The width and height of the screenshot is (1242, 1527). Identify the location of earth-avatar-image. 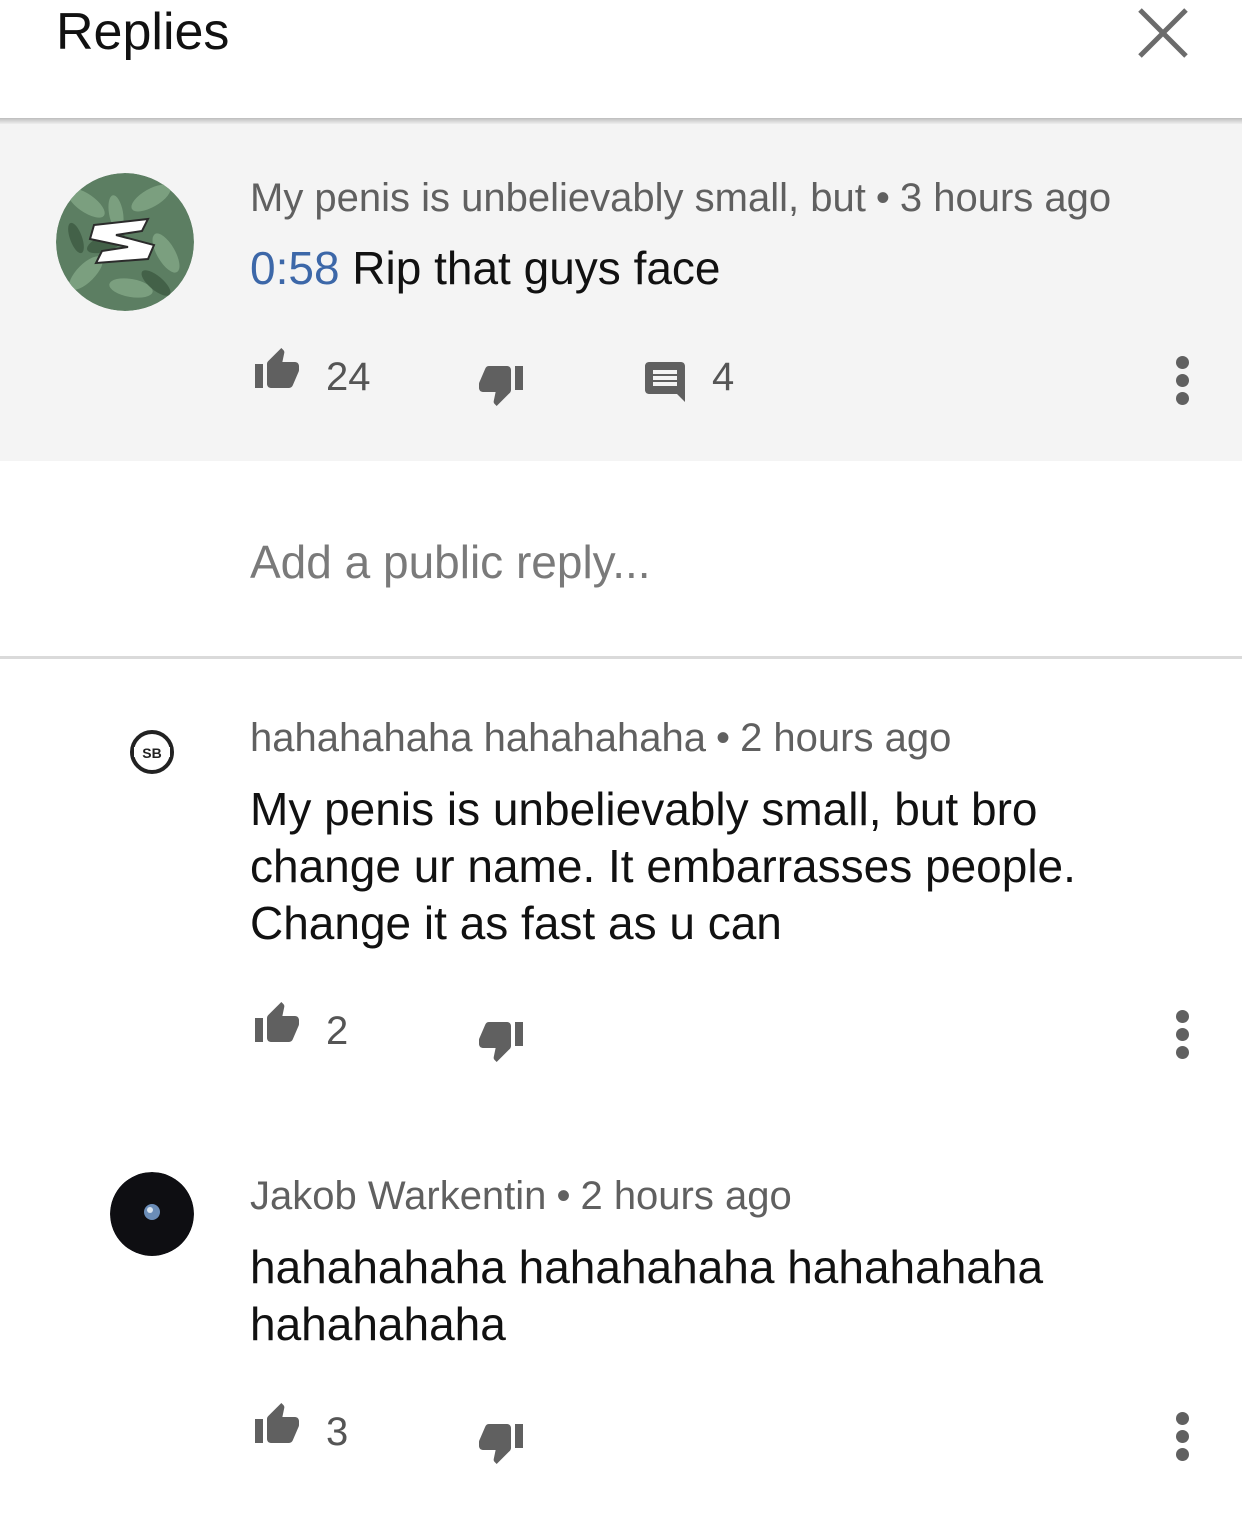
(152, 1214).